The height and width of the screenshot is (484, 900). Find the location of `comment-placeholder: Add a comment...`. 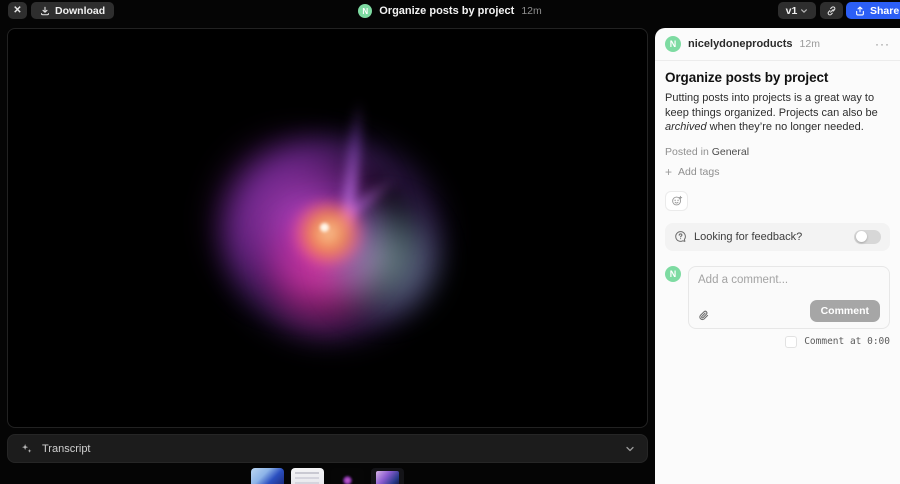

comment-placeholder: Add a comment... is located at coordinates (743, 279).